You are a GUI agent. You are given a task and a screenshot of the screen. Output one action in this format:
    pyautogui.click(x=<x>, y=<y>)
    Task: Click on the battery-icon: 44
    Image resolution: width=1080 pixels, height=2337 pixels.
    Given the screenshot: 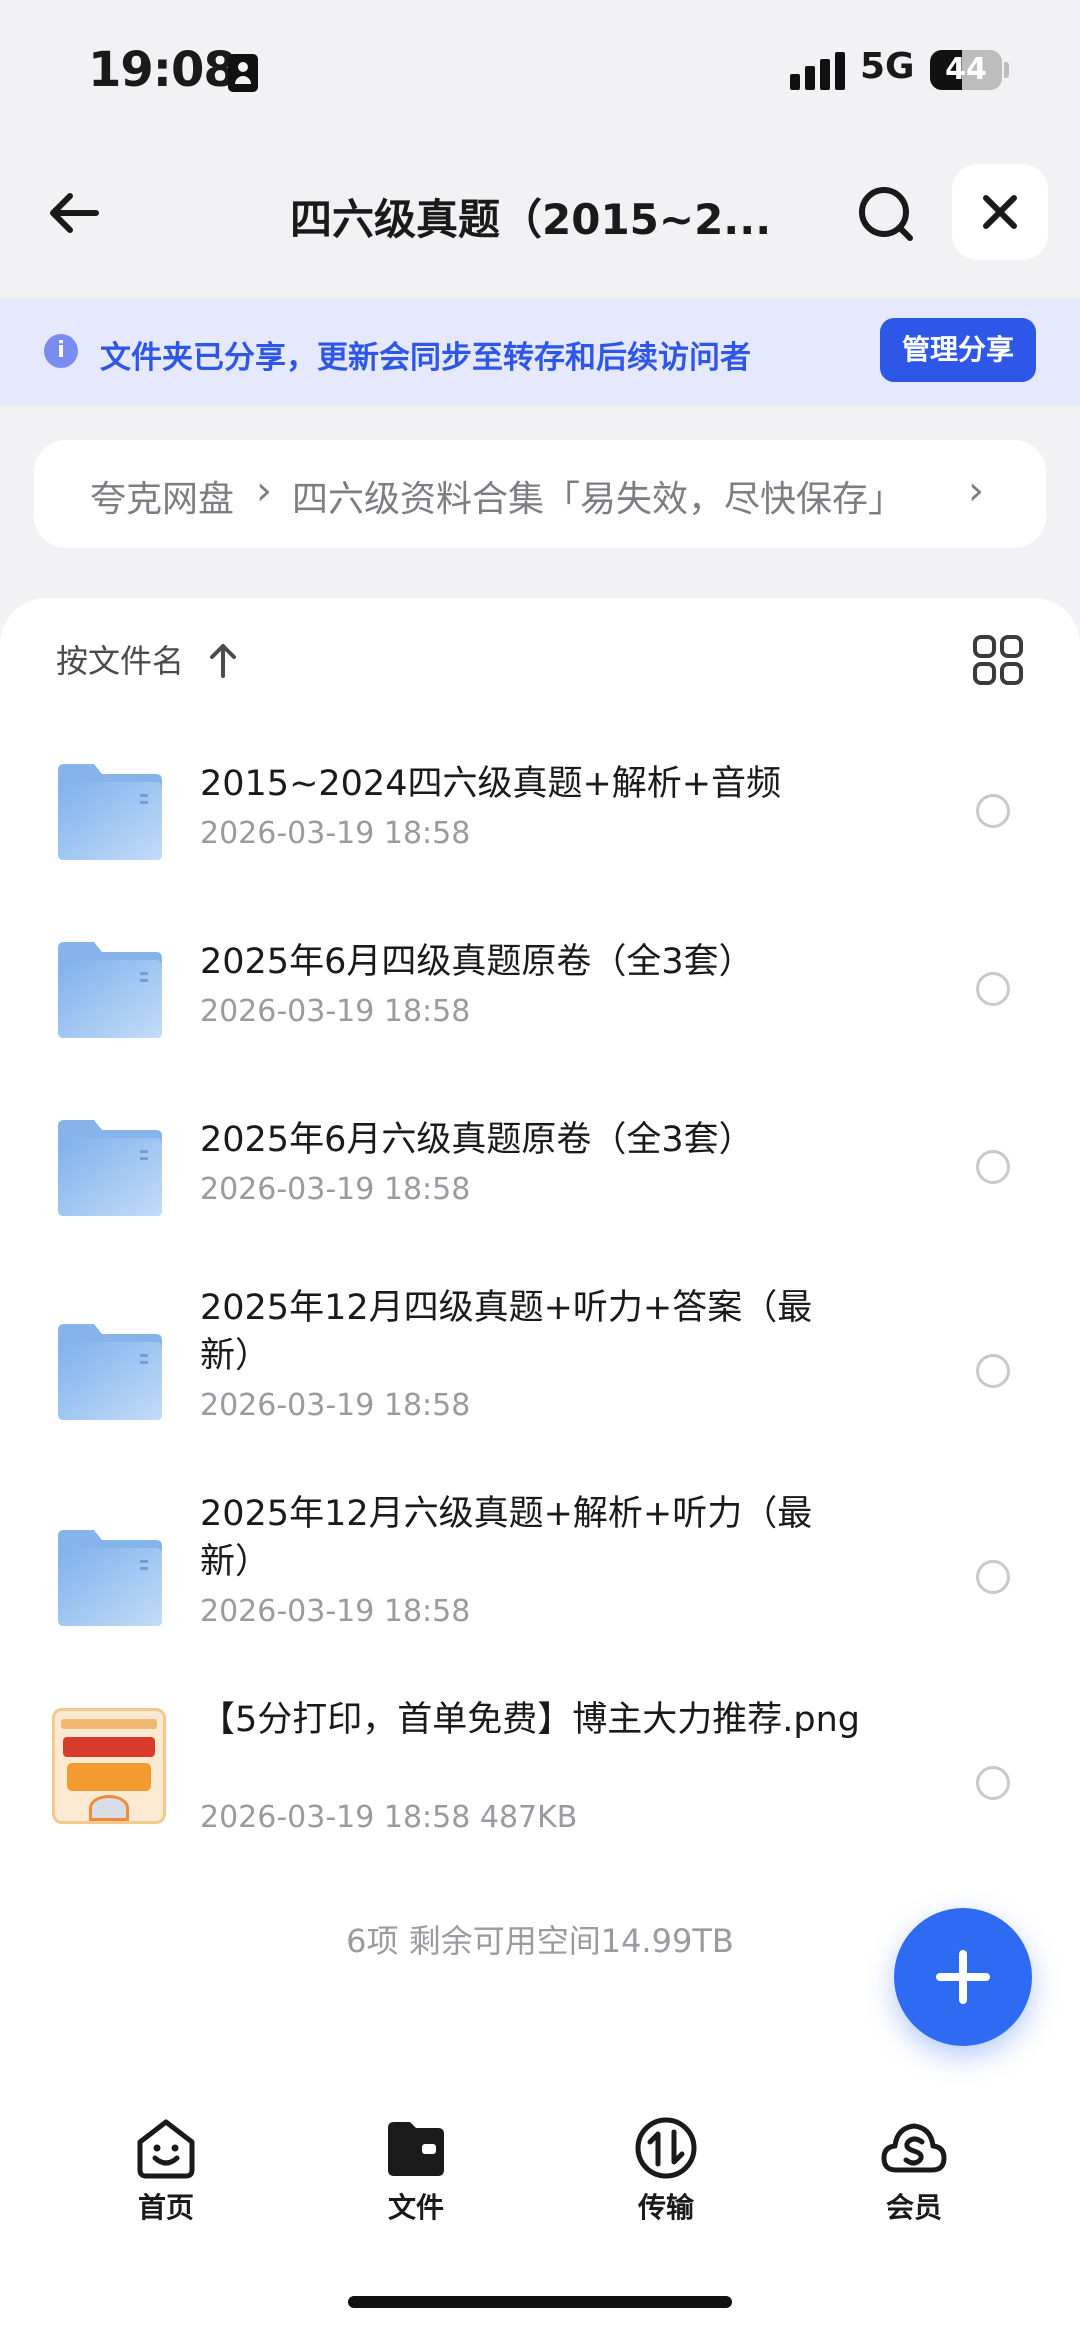 What is the action you would take?
    pyautogui.click(x=966, y=70)
    